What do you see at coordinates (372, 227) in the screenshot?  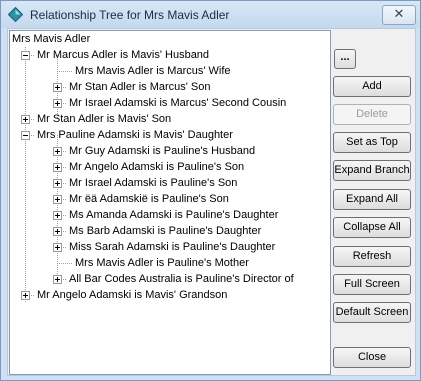 I see `collapse-all-button: Collapse All` at bounding box center [372, 227].